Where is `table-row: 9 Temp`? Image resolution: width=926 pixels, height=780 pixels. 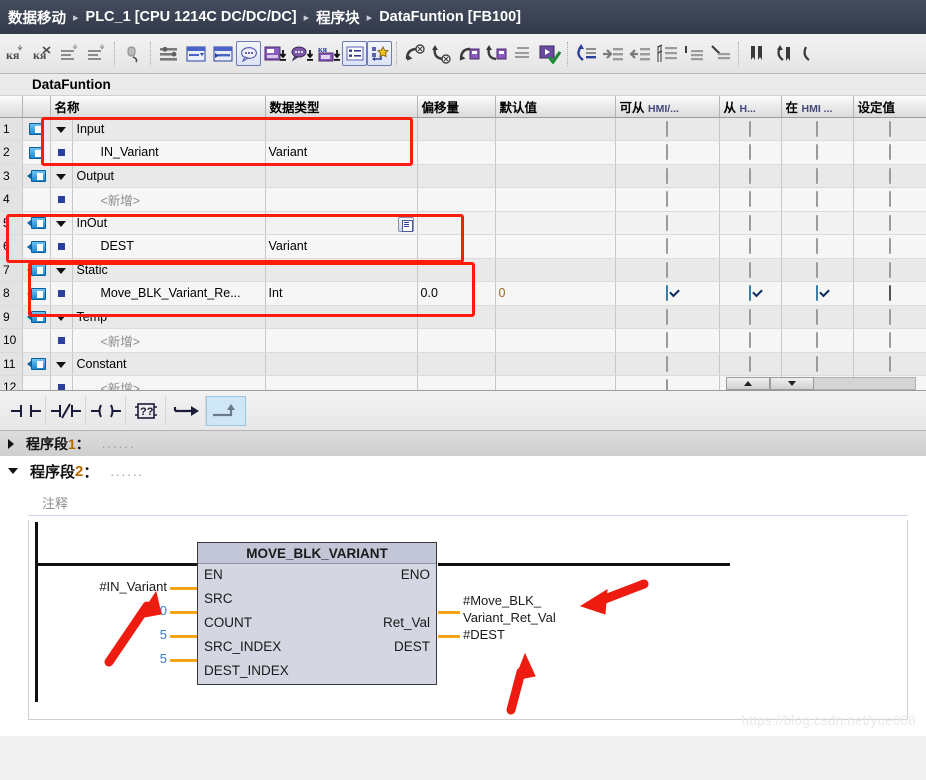 table-row: 9 Temp is located at coordinates (463, 317).